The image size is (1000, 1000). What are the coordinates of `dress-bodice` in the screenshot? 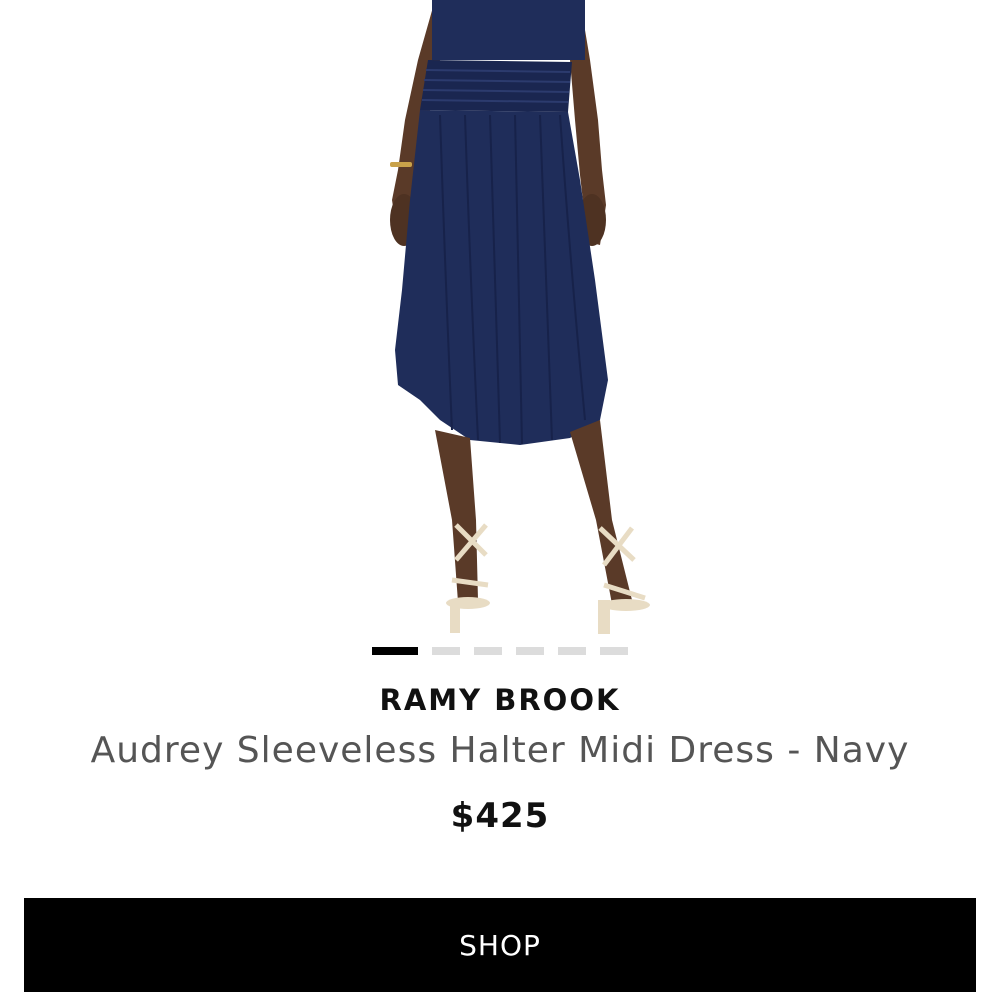 It's located at (508, 30).